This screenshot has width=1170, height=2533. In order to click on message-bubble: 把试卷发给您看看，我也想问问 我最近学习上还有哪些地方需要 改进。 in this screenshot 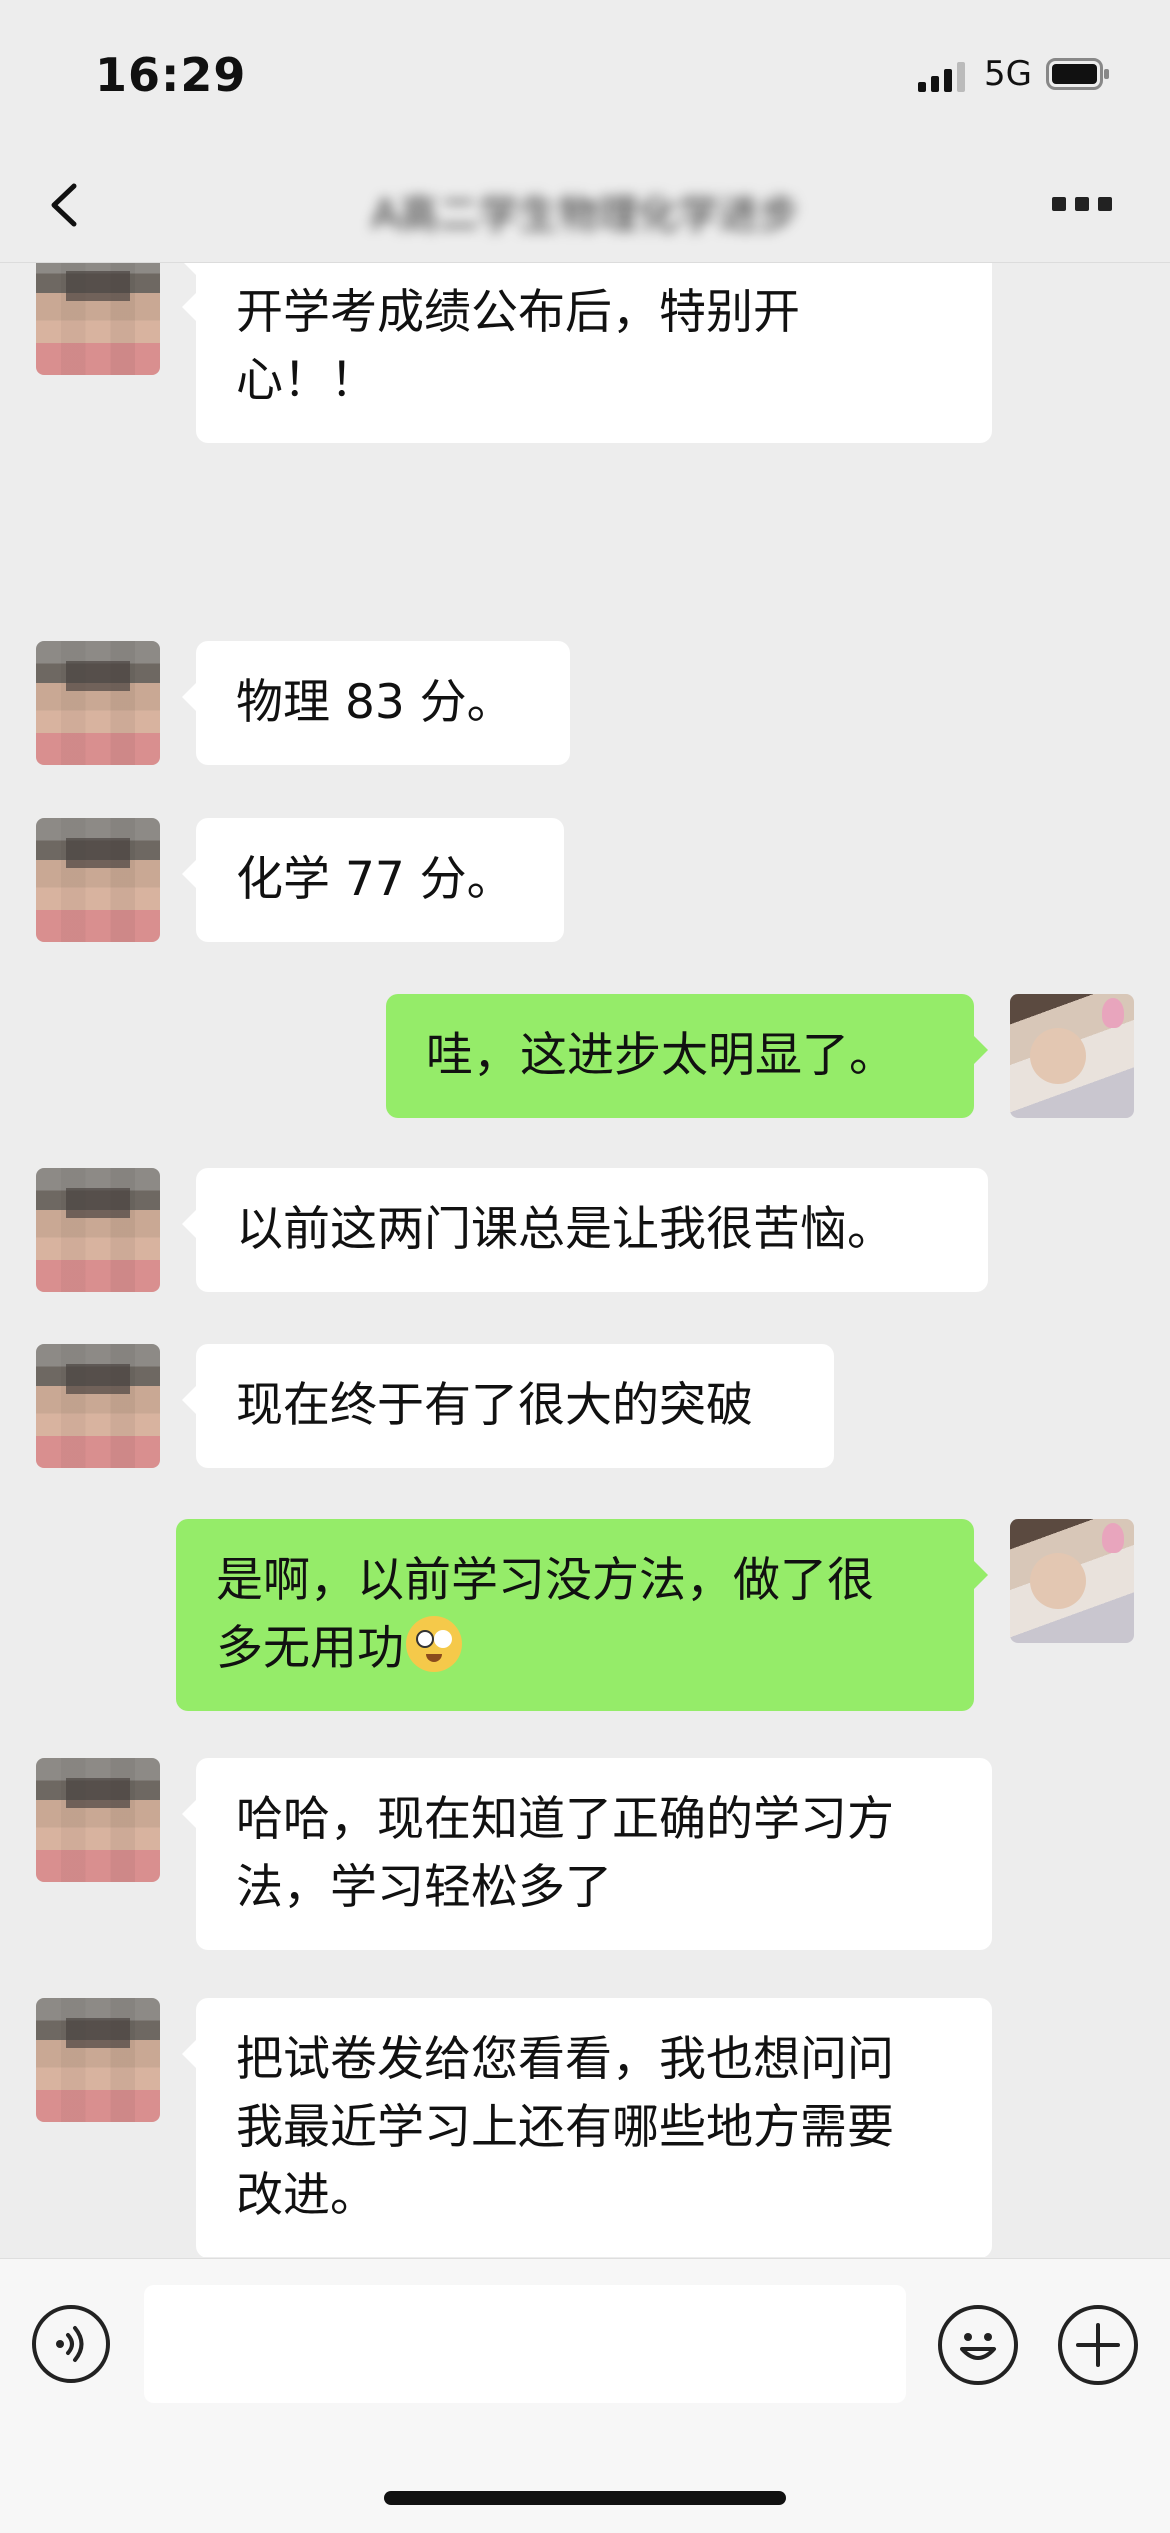, I will do `click(587, 2127)`.